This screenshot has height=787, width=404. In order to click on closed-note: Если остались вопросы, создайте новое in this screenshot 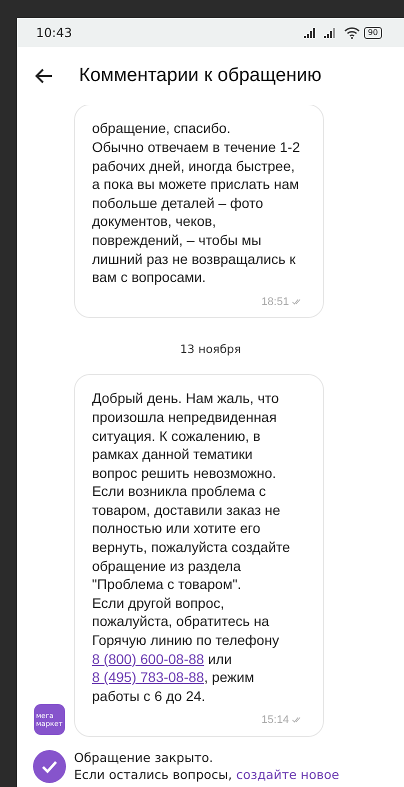, I will do `click(207, 774)`.